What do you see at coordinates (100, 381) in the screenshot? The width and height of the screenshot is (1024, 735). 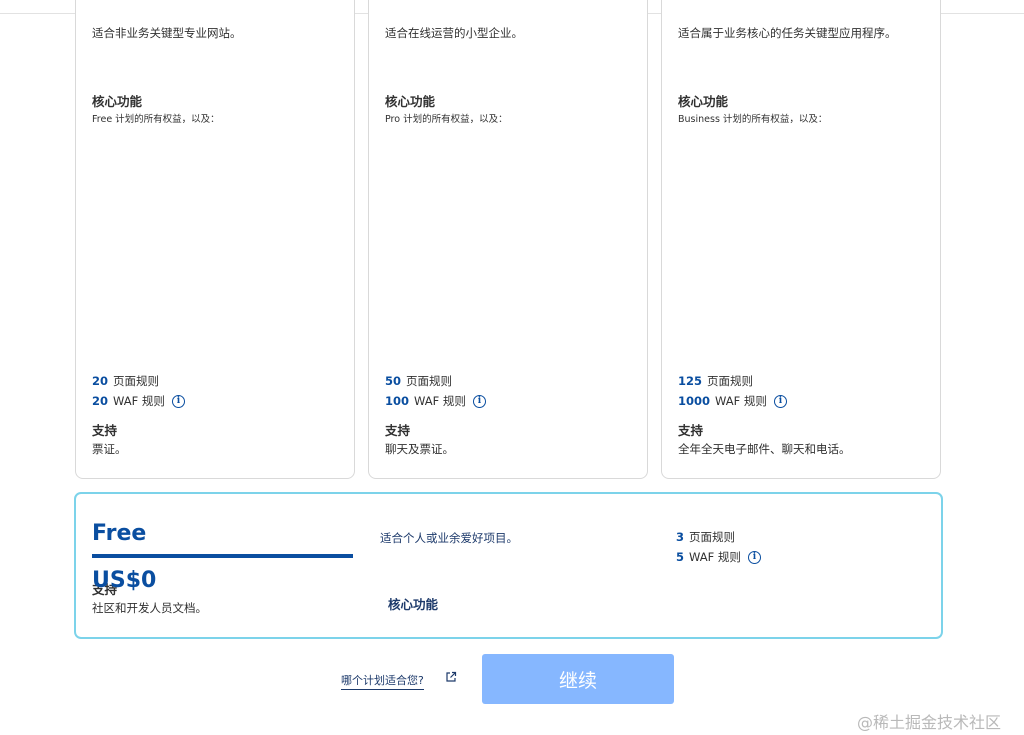 I see `page-rules-count: 20` at bounding box center [100, 381].